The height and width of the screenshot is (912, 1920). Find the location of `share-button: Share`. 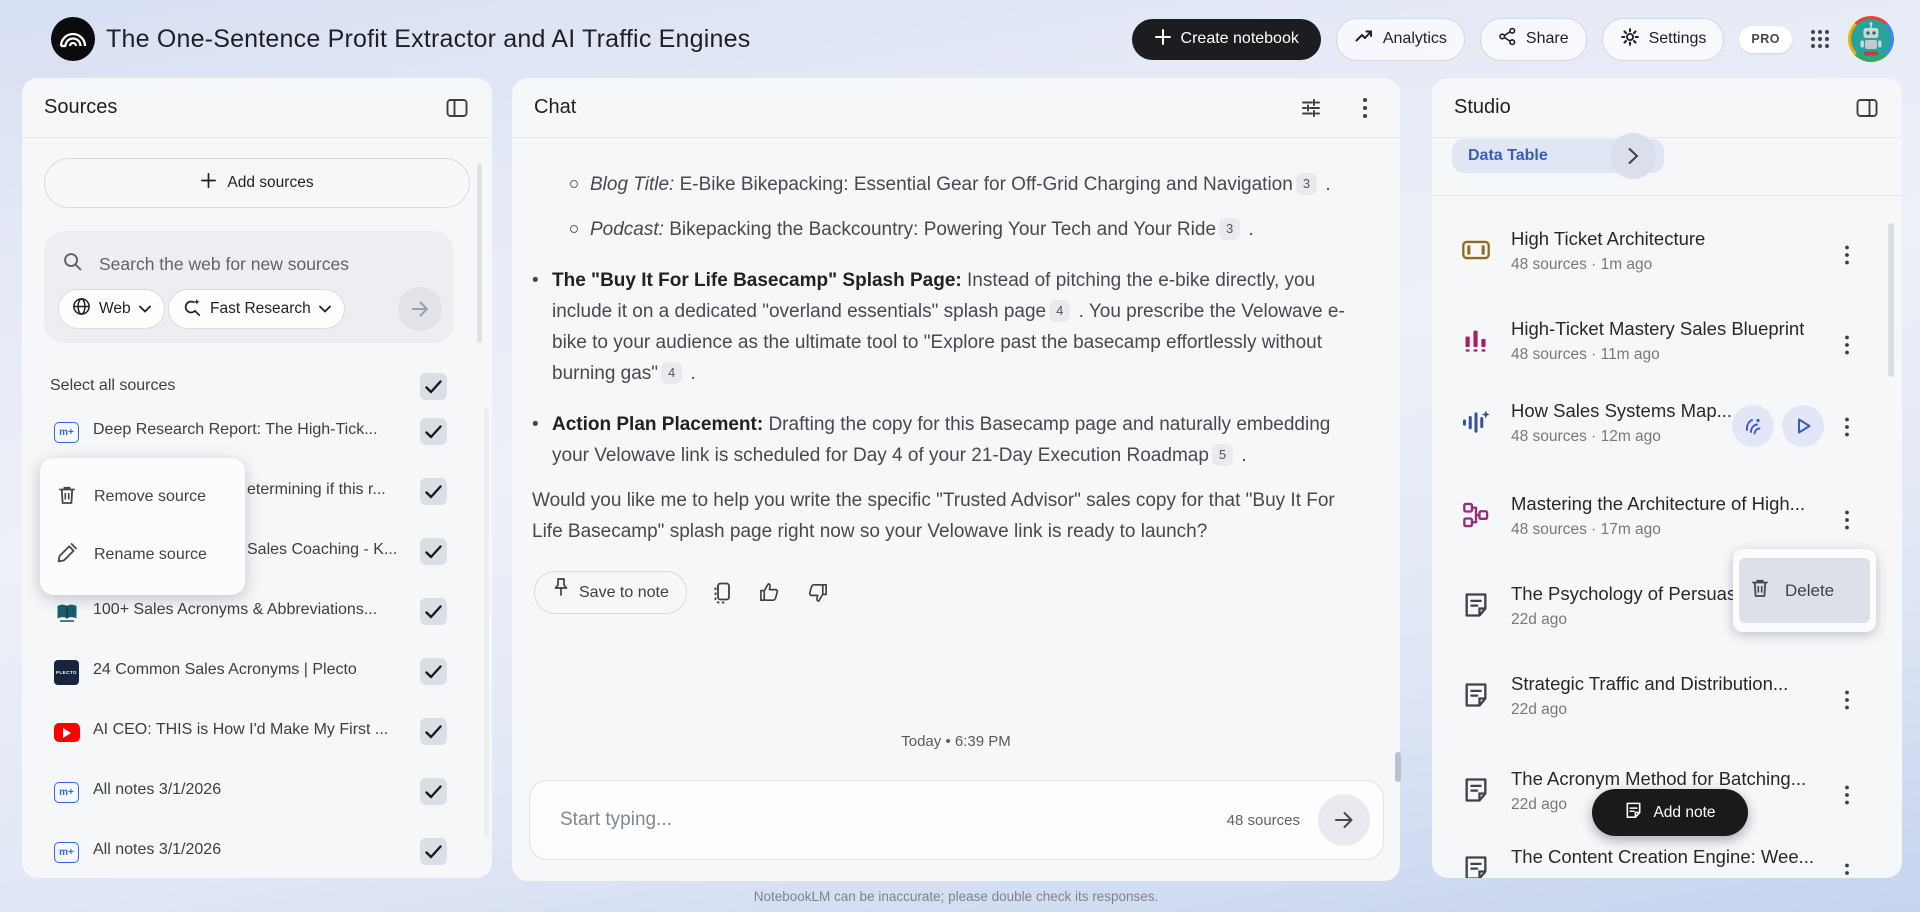

share-button: Share is located at coordinates (1533, 39).